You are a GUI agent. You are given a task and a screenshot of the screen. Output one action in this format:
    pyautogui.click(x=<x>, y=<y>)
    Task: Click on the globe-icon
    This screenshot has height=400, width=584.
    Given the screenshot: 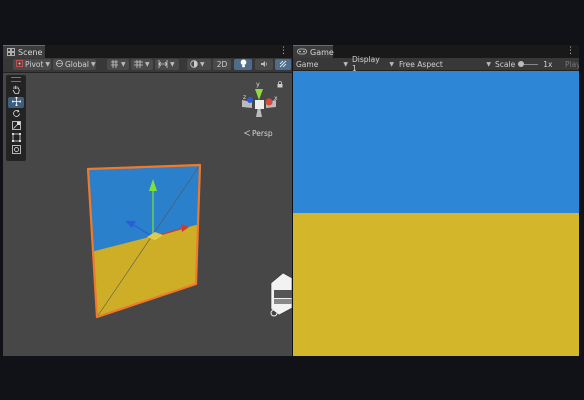 What is the action you would take?
    pyautogui.click(x=59, y=64)
    